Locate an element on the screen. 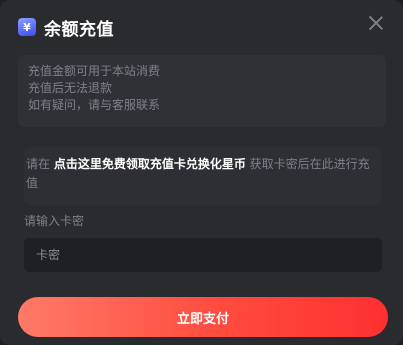 The image size is (403, 345). close-icon is located at coordinates (376, 23).